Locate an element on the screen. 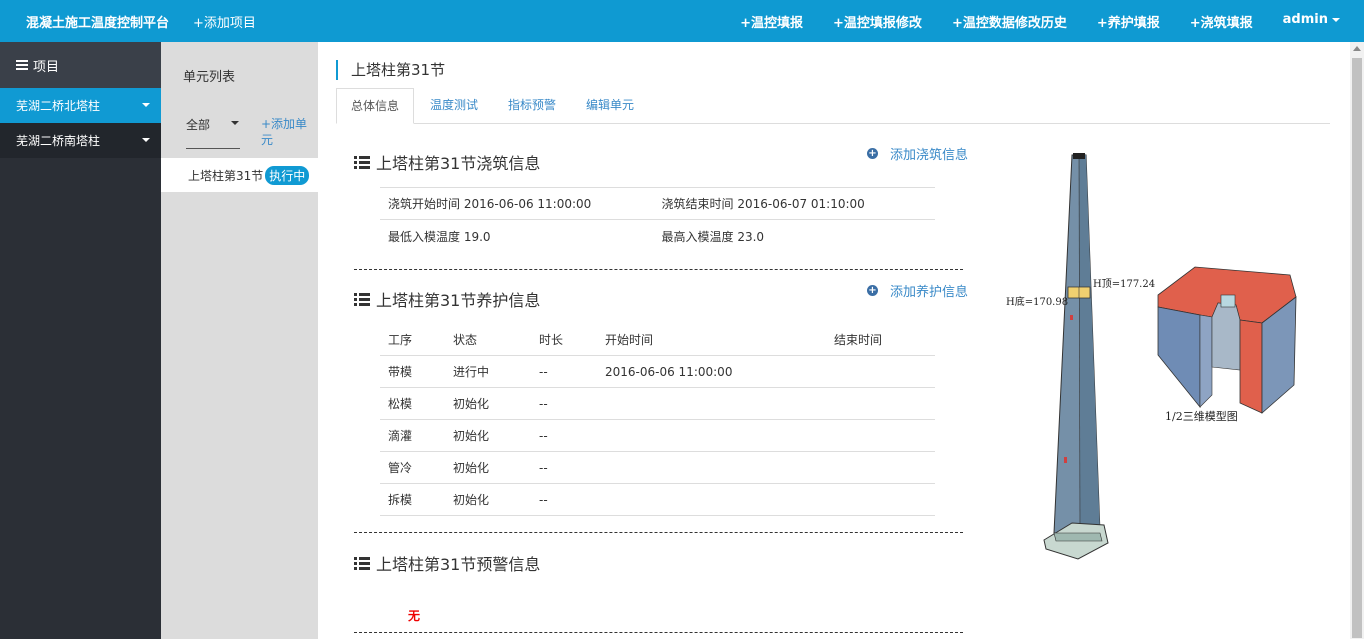  add-project-link: +添加项目 is located at coordinates (224, 21).